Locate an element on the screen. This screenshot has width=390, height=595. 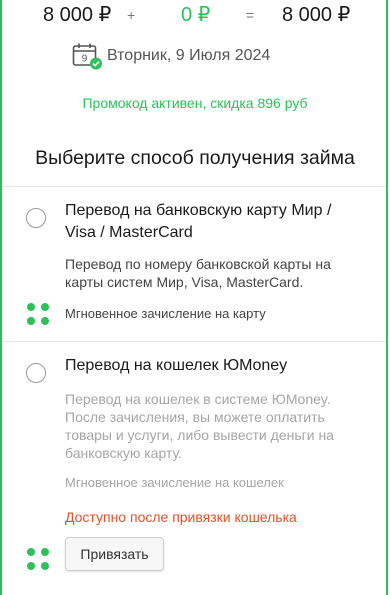
calendar-check-icon: 9 is located at coordinates (87, 56).